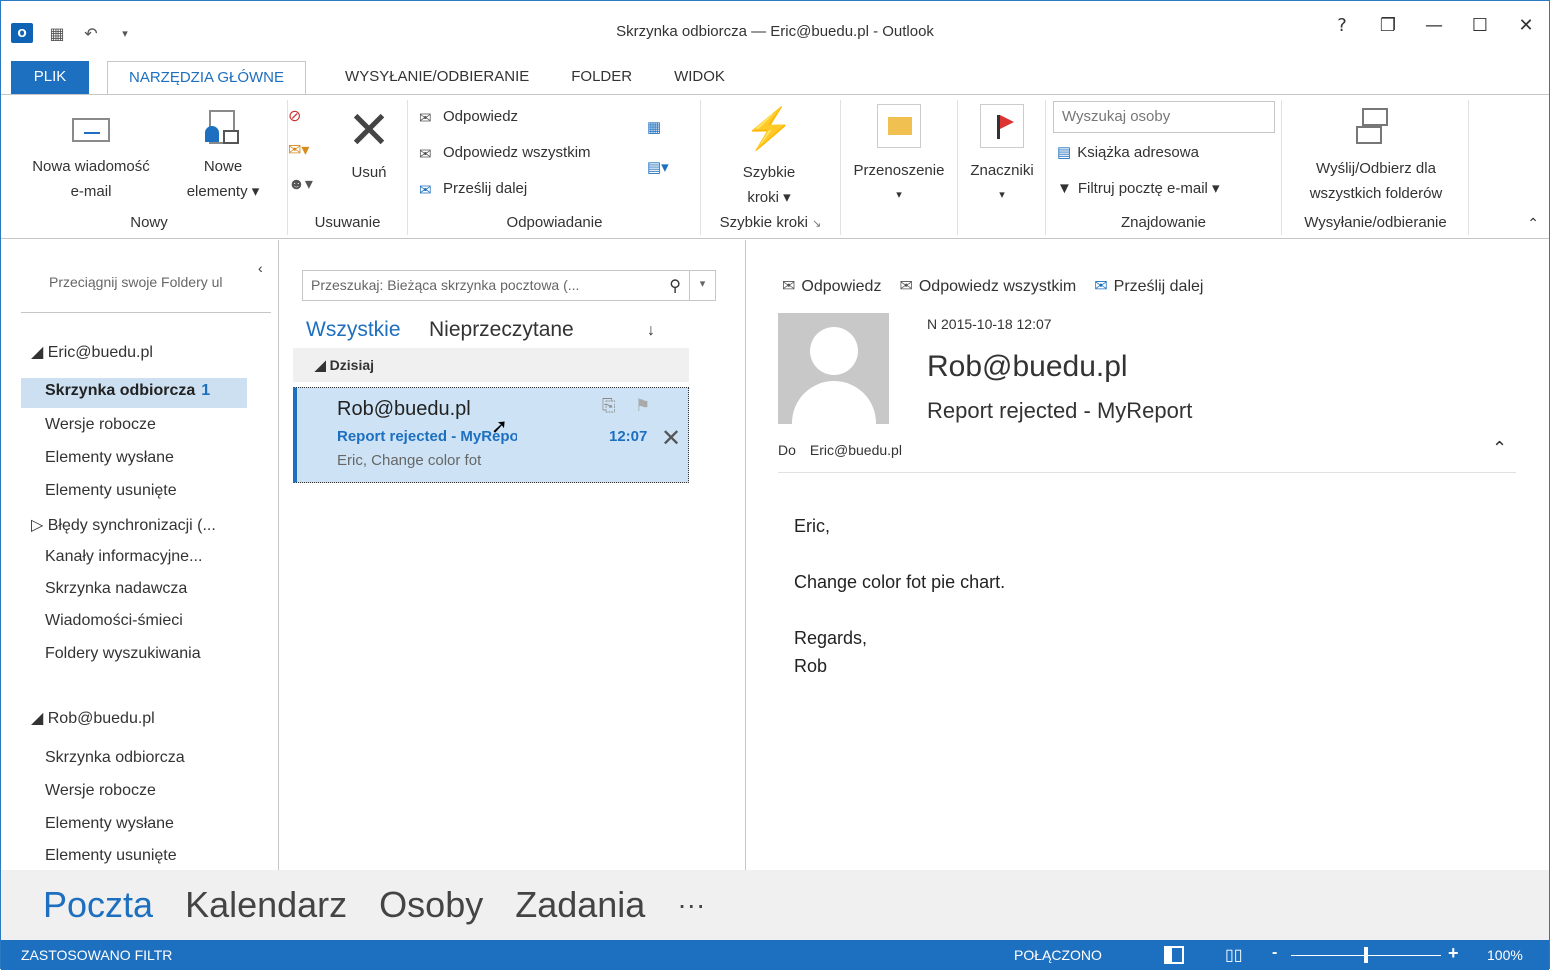  Describe the element at coordinates (1234, 955) in the screenshot. I see `reading-view-icon: ▯▯` at that location.